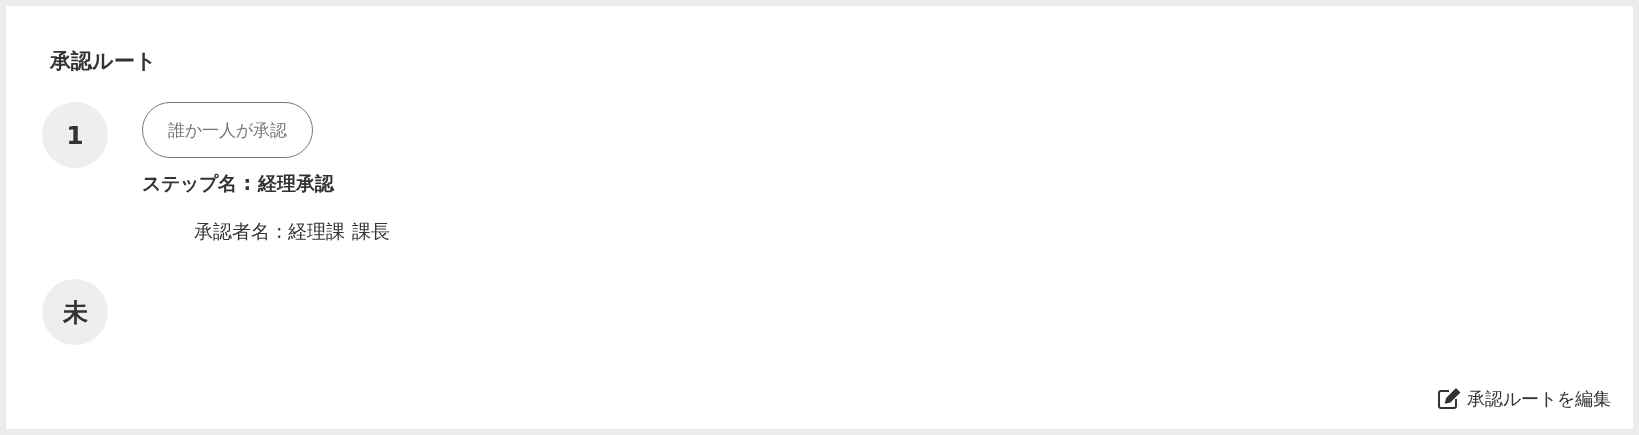  What do you see at coordinates (292, 231) in the screenshot?
I see `approver-name: 承認者名 : 経理課 課長` at bounding box center [292, 231].